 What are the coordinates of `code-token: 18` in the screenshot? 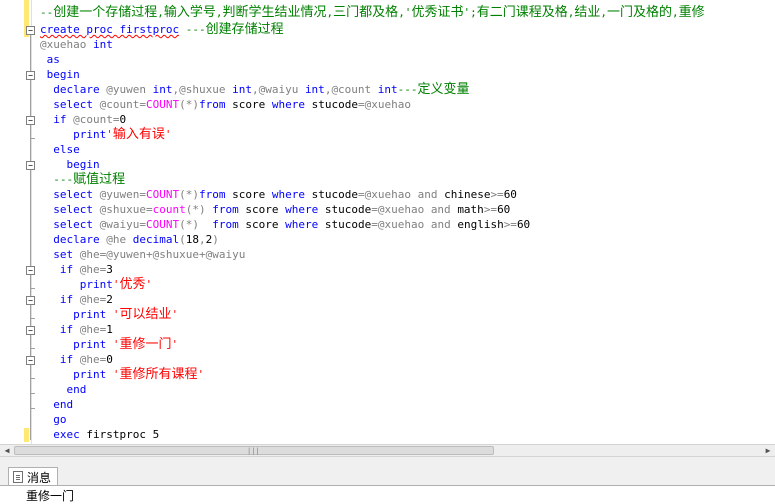 It's located at (192, 239).